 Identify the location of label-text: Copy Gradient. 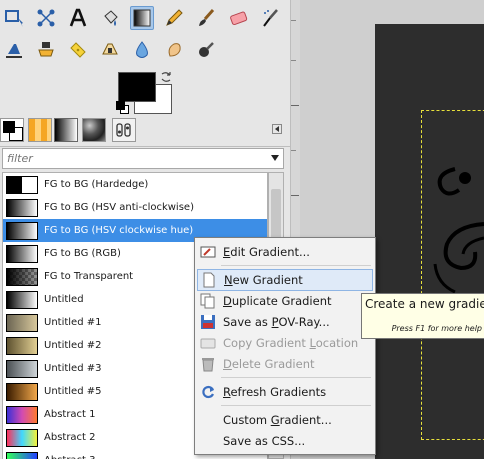
(266, 343).